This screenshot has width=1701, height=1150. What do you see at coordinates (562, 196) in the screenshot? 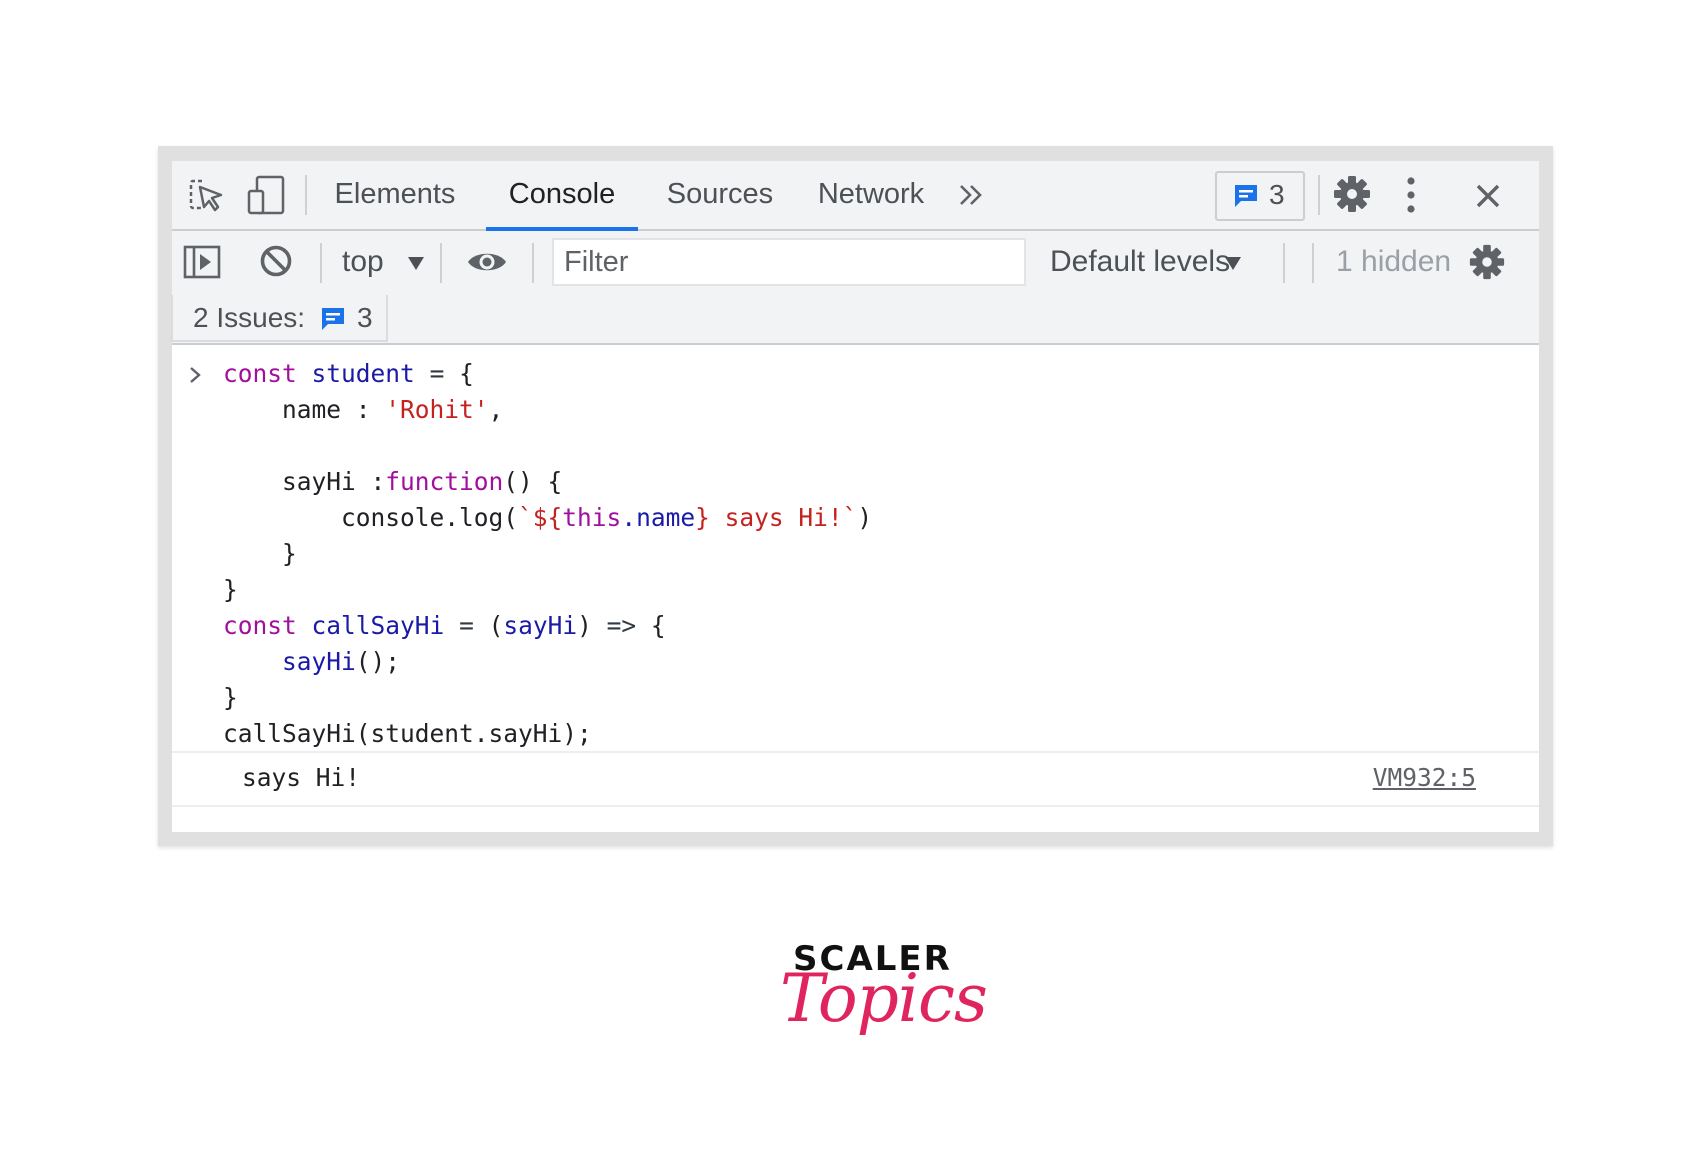
I see `tab-console: Console` at bounding box center [562, 196].